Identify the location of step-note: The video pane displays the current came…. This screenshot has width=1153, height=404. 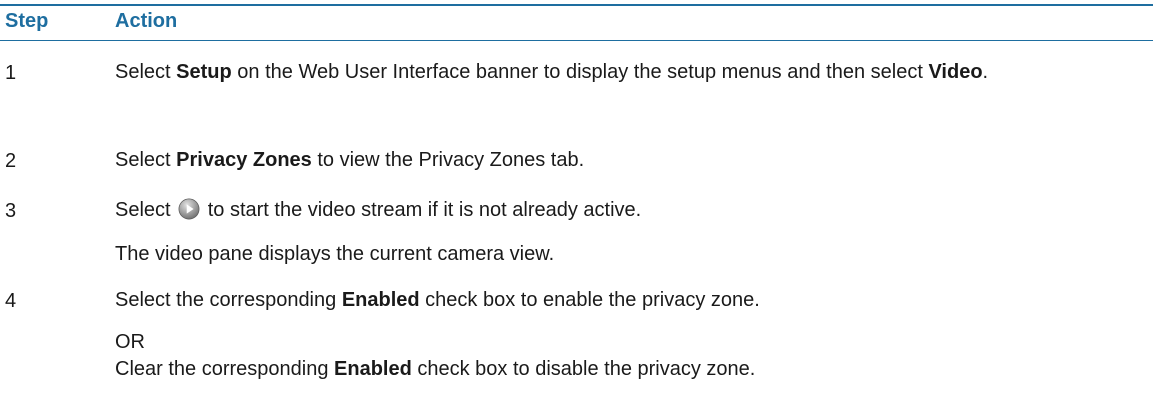
(335, 254).